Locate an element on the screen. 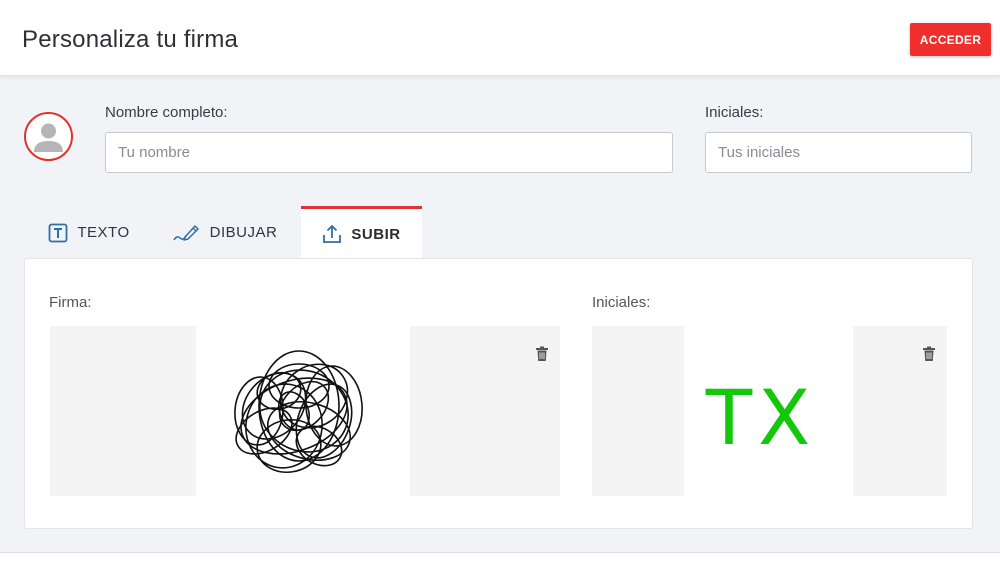  delete-initials-icon is located at coordinates (929, 354).